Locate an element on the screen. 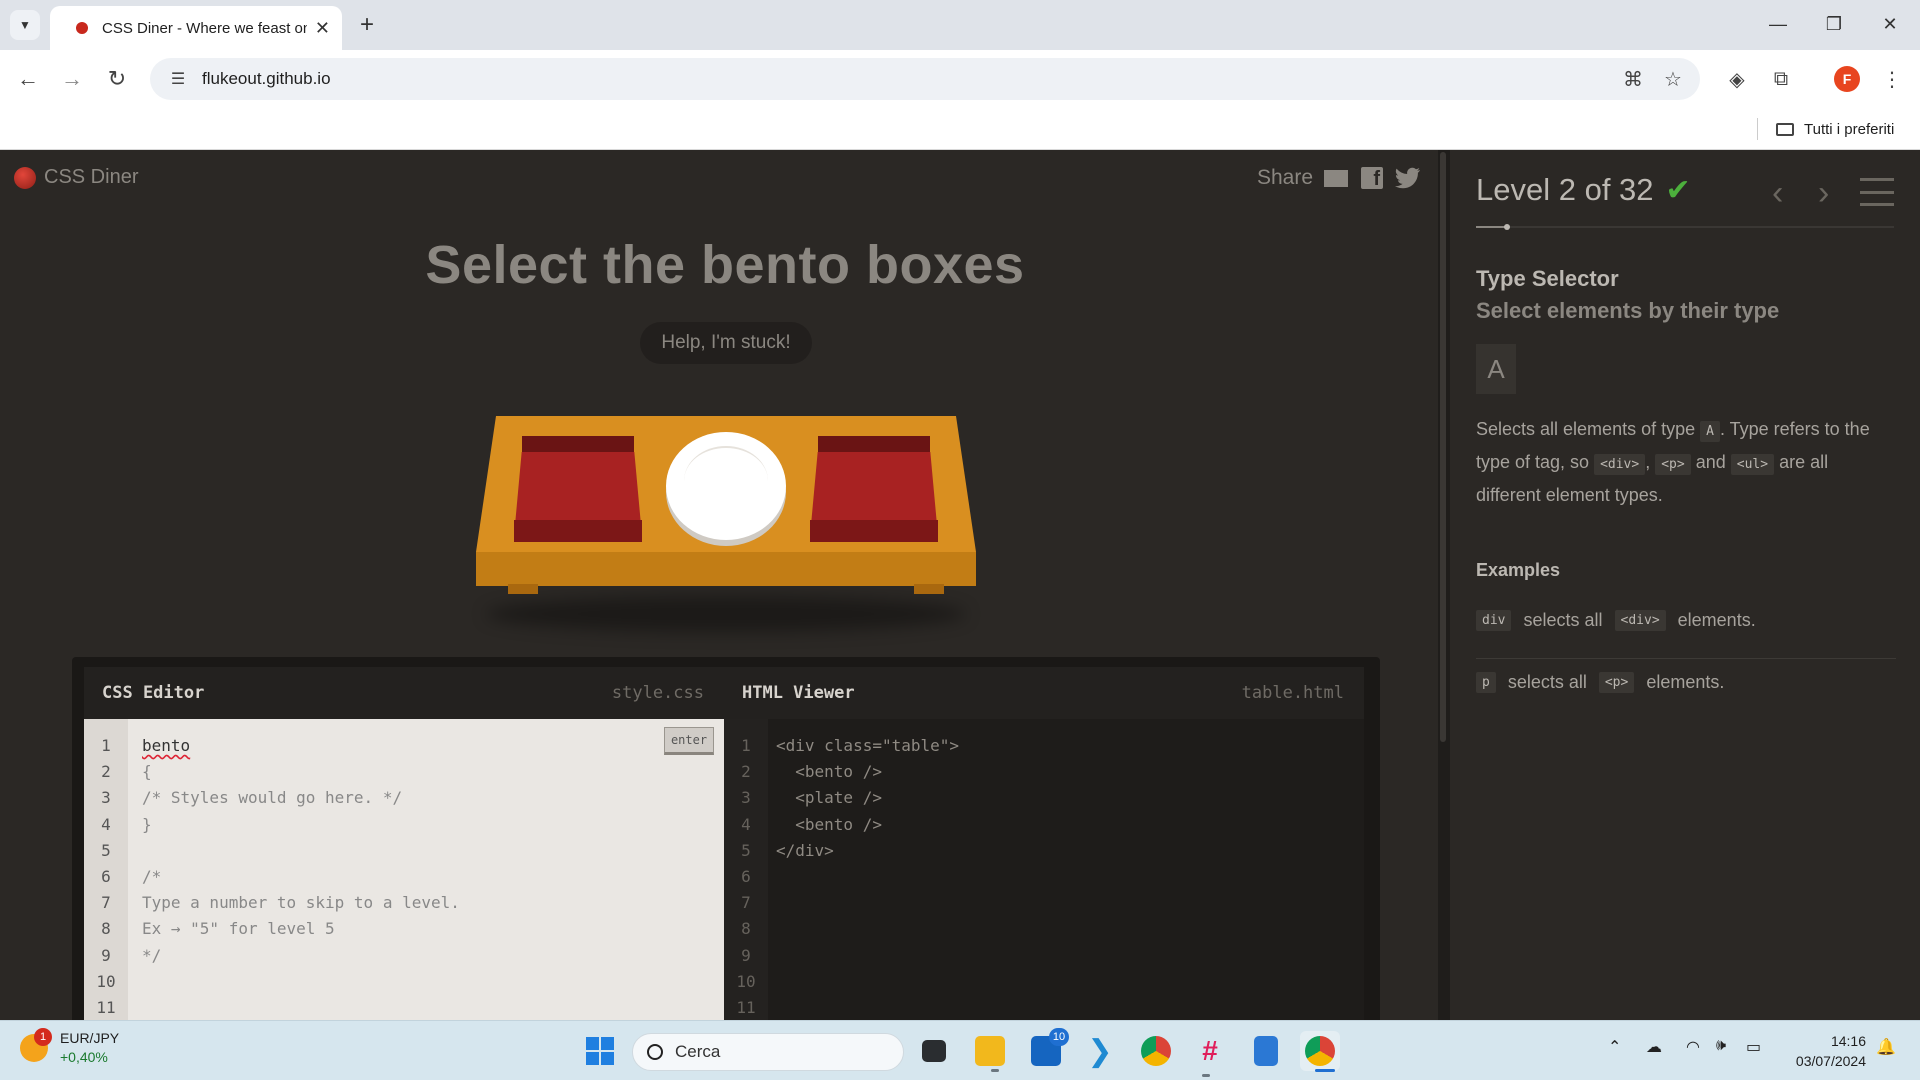 The image size is (1920, 1080). twitter-share-icon is located at coordinates (1408, 178).